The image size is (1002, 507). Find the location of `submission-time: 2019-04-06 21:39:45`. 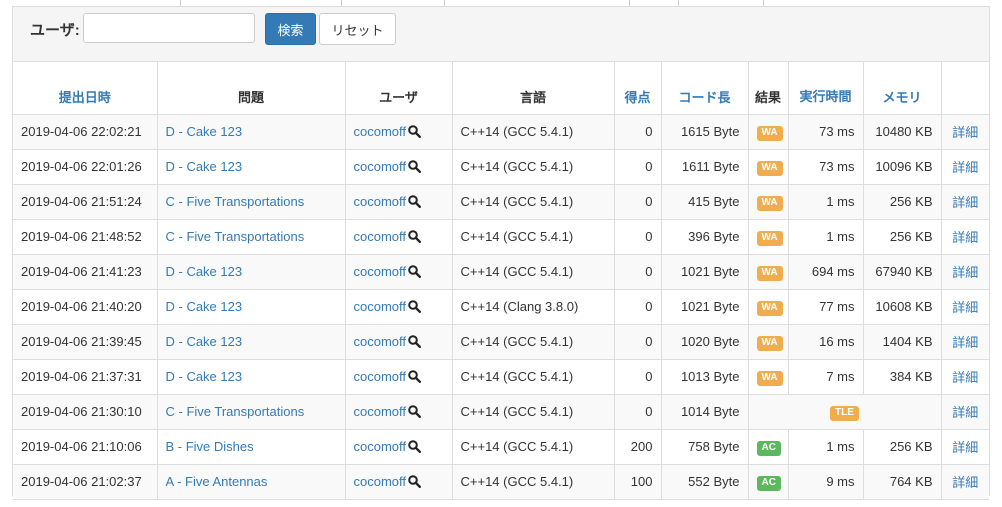

submission-time: 2019-04-06 21:39:45 is located at coordinates (85, 341).